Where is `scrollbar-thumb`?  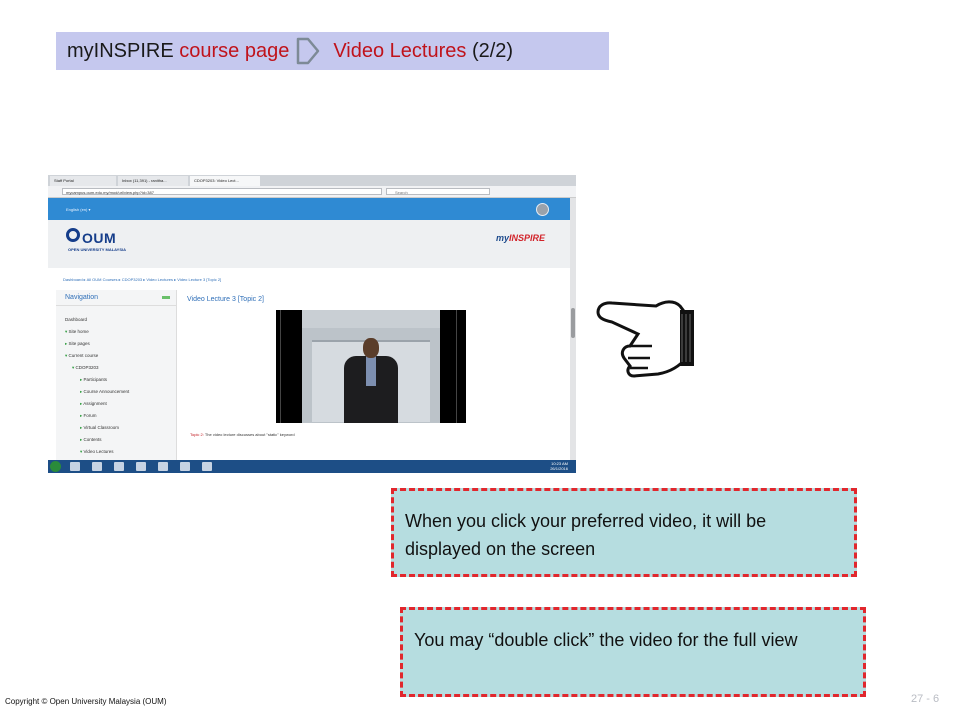 scrollbar-thumb is located at coordinates (573, 323).